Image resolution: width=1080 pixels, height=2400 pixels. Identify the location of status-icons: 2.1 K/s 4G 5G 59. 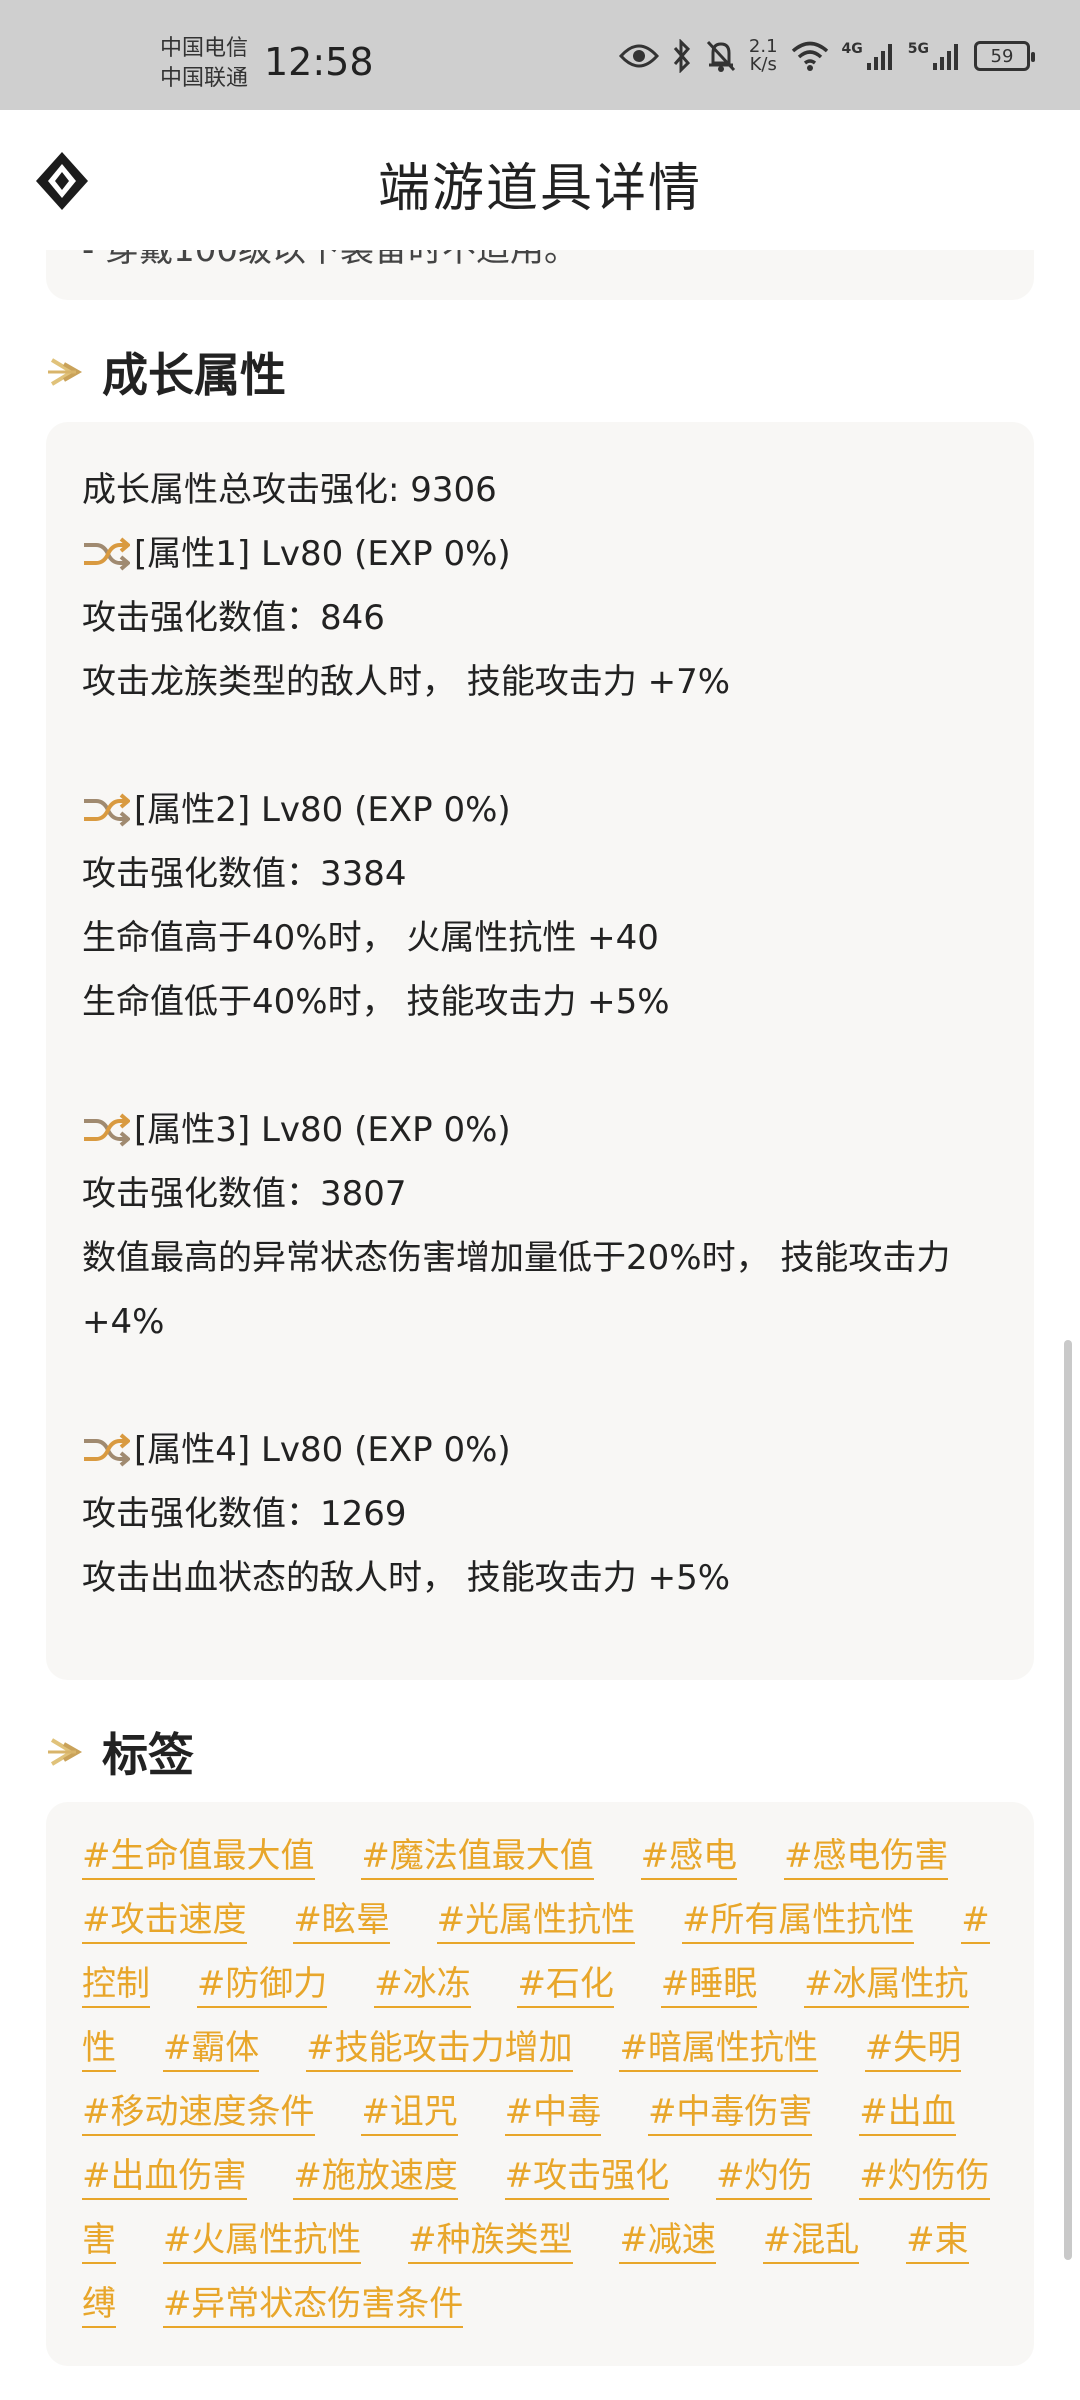
(826, 56).